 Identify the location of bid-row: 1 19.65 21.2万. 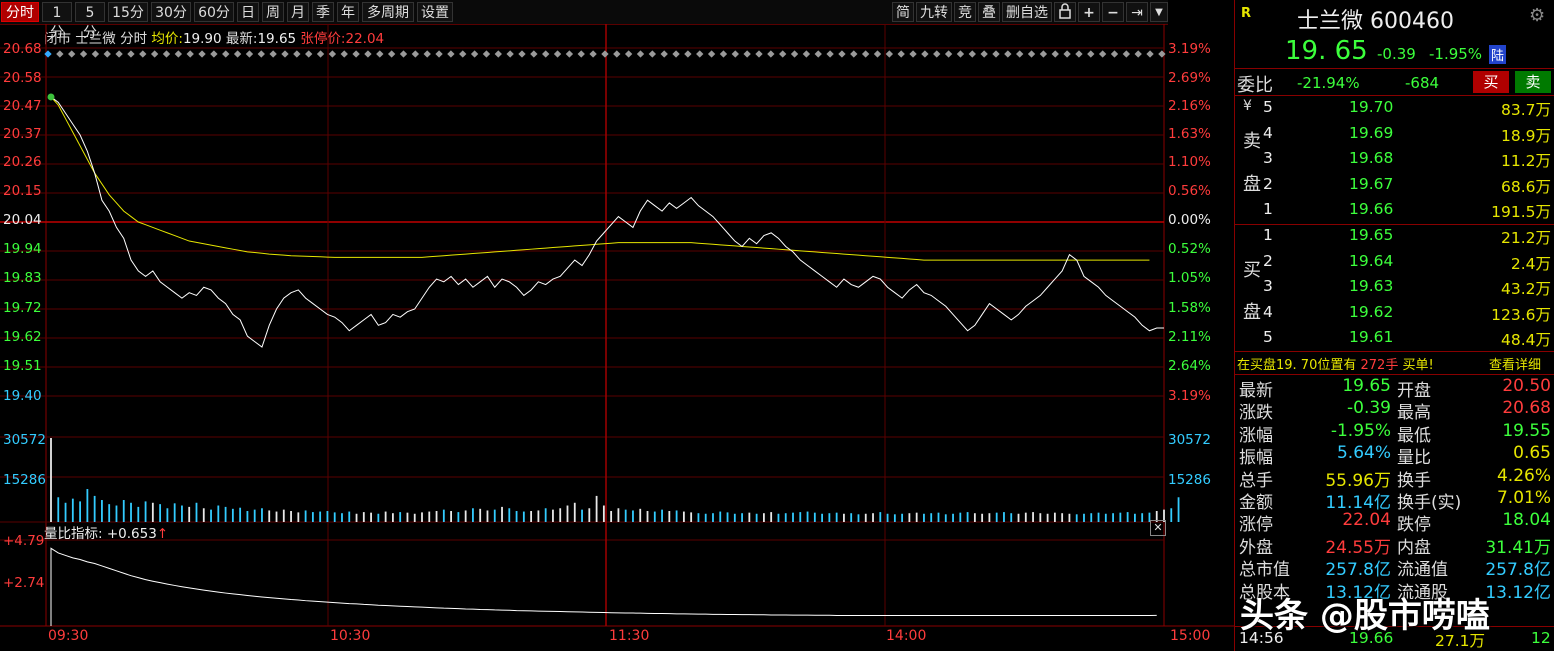
(1394, 236).